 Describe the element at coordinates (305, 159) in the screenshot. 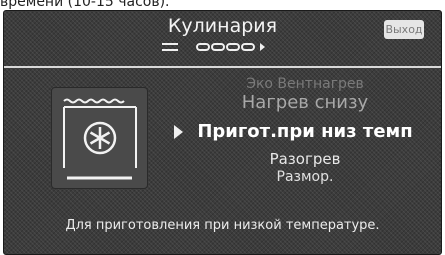

I see `mode-item-warming: Разогрев` at that location.